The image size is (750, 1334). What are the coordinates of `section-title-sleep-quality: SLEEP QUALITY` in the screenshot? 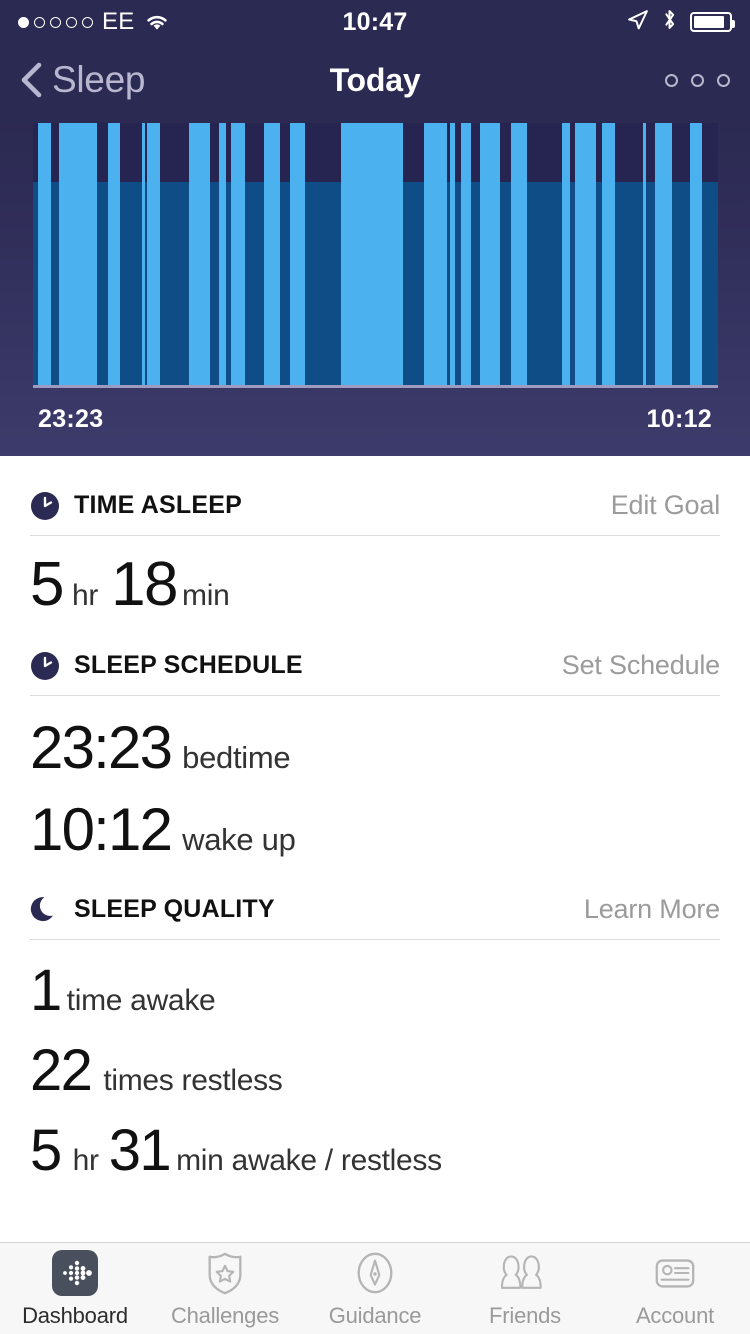 It's located at (174, 909).